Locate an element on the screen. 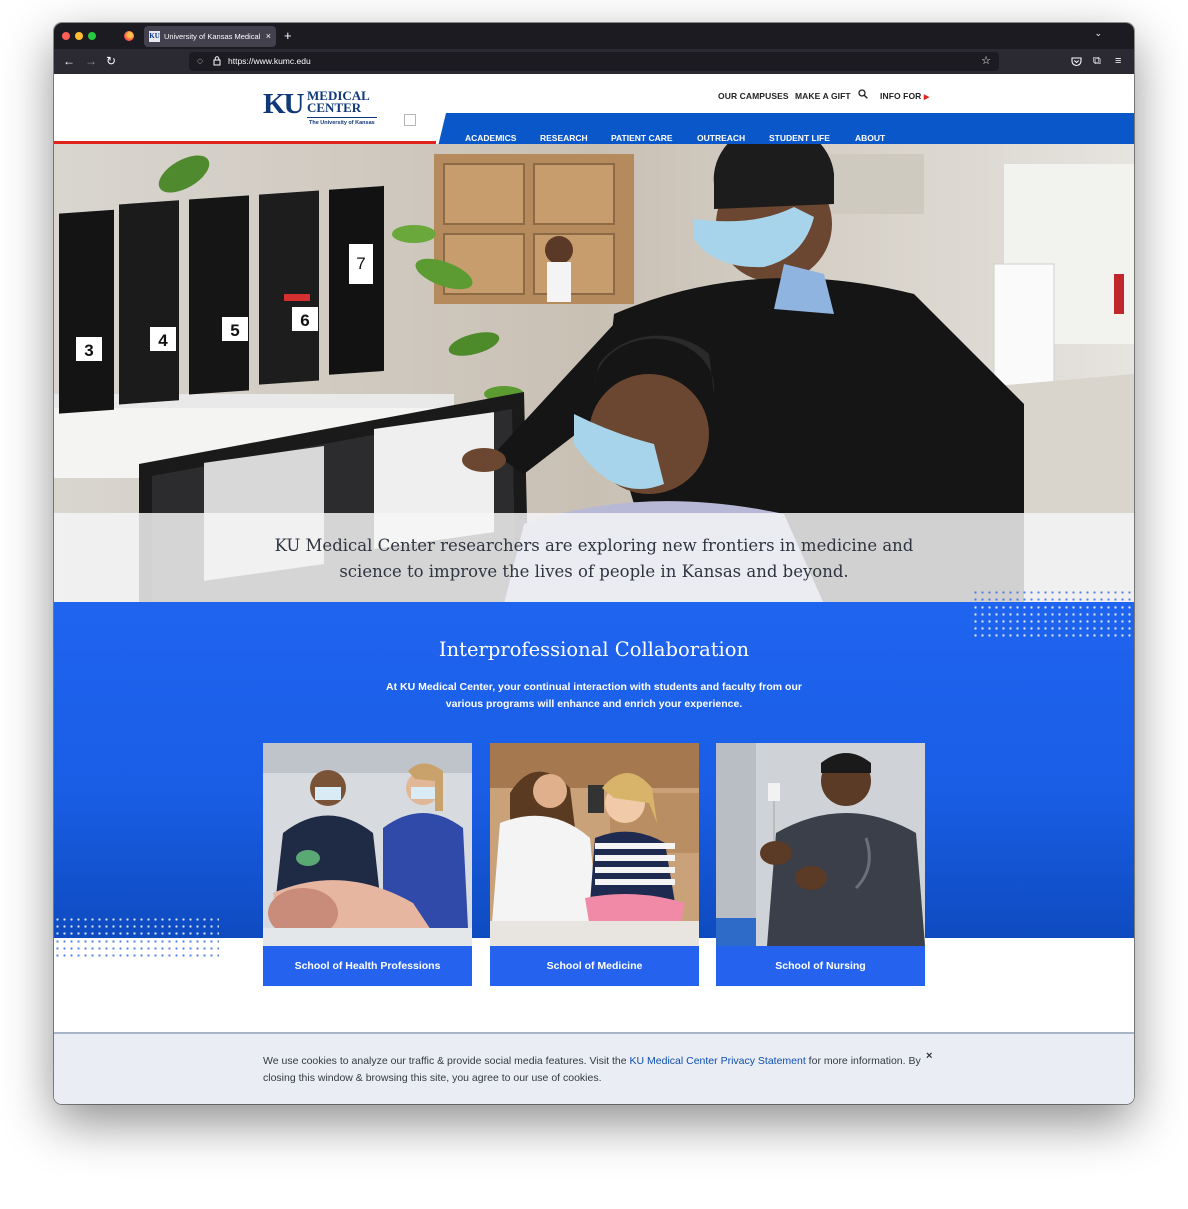  binder-number: 3 is located at coordinates (88, 350).